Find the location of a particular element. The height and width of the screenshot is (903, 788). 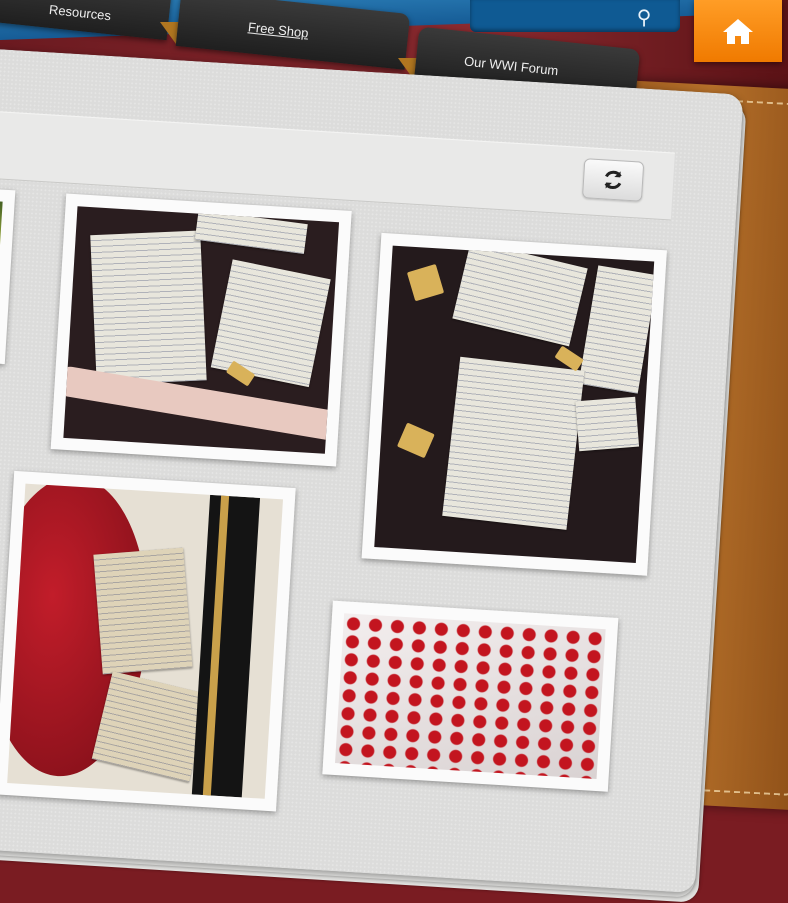

home-button is located at coordinates (738, 31).